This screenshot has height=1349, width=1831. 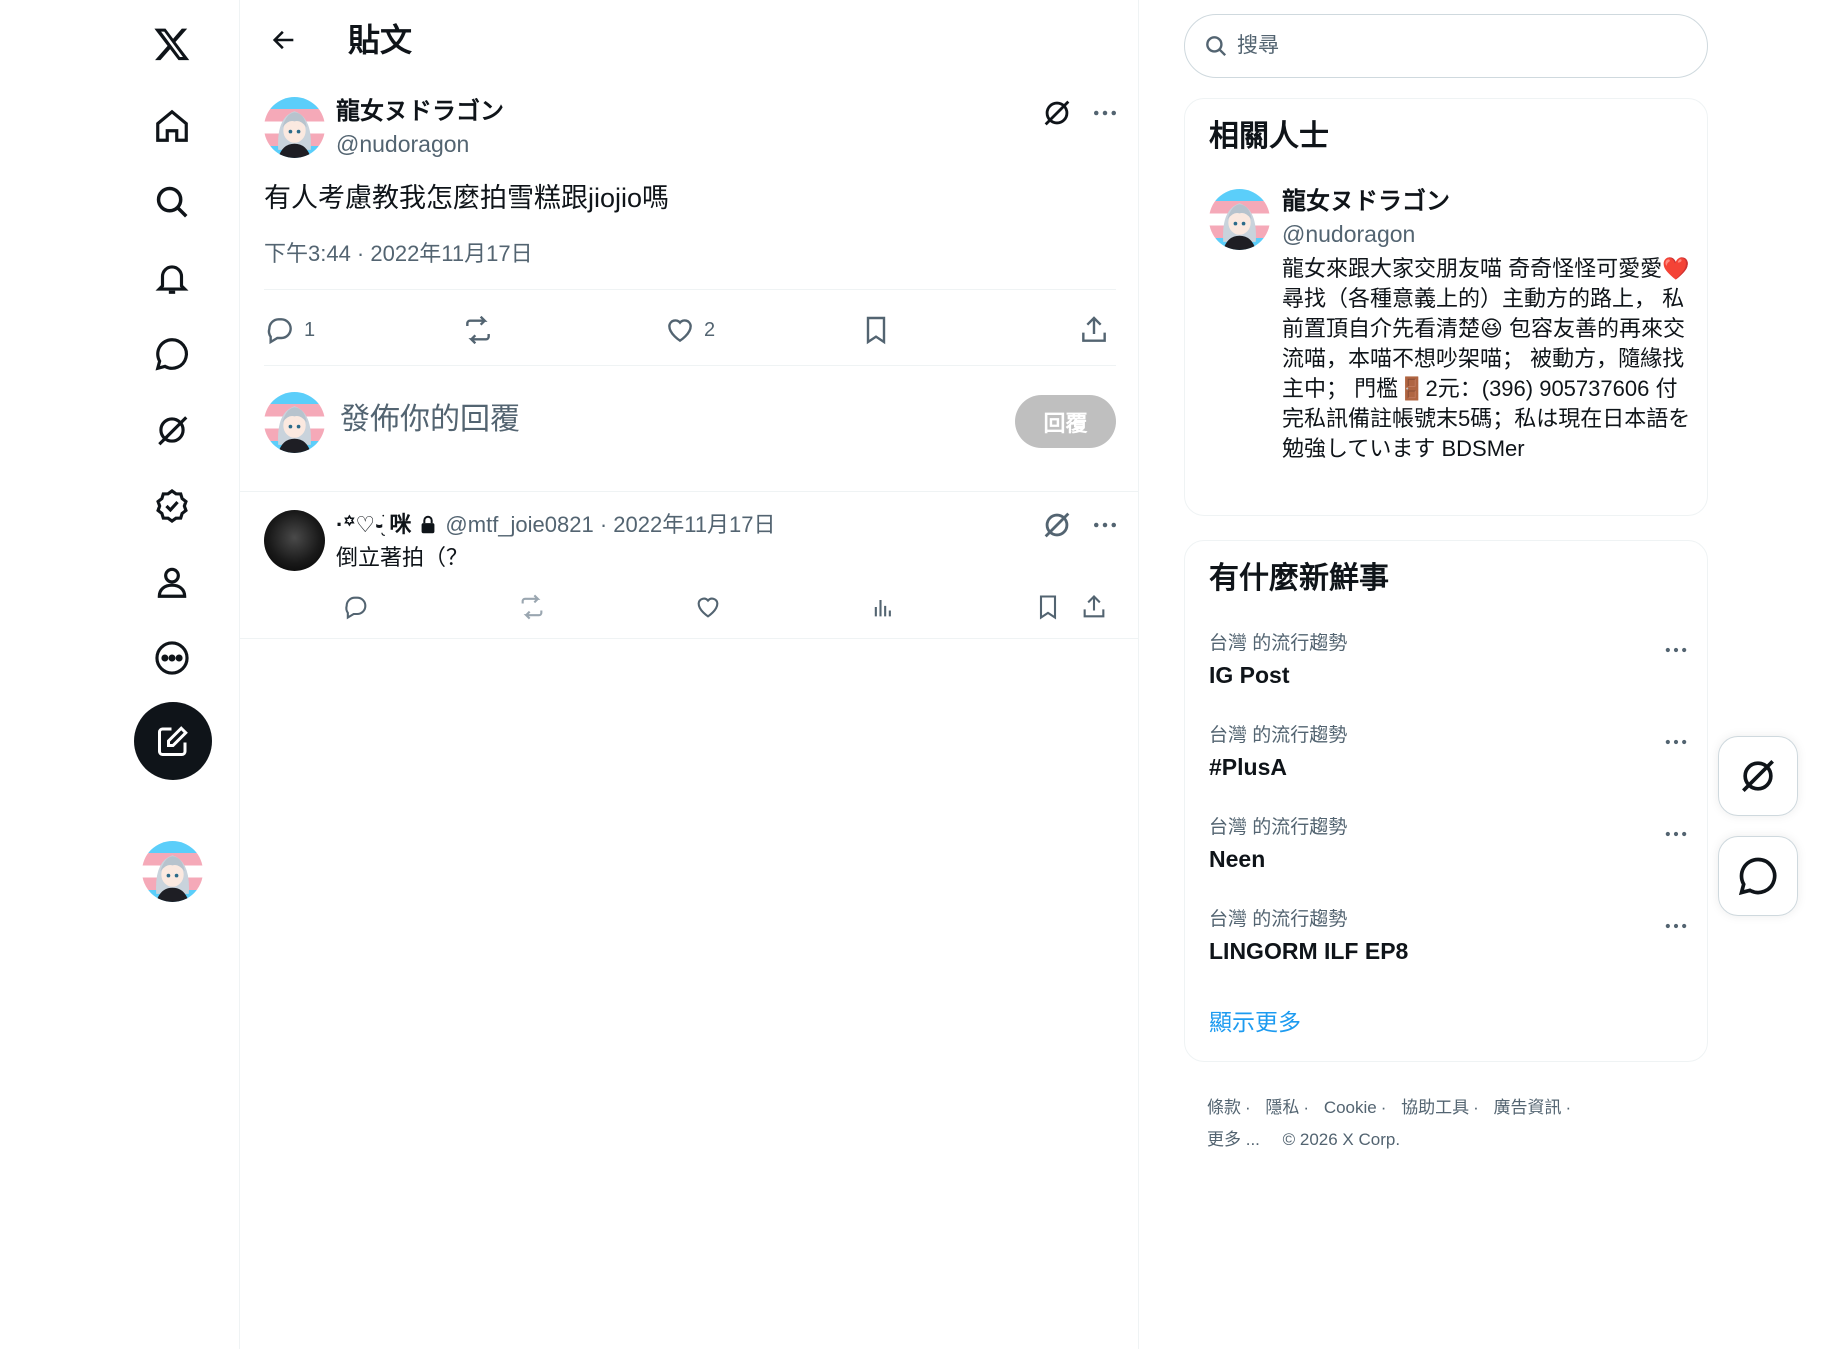 What do you see at coordinates (1366, 202) in the screenshot?
I see `related-person-name: 龍女ヌドラゴン` at bounding box center [1366, 202].